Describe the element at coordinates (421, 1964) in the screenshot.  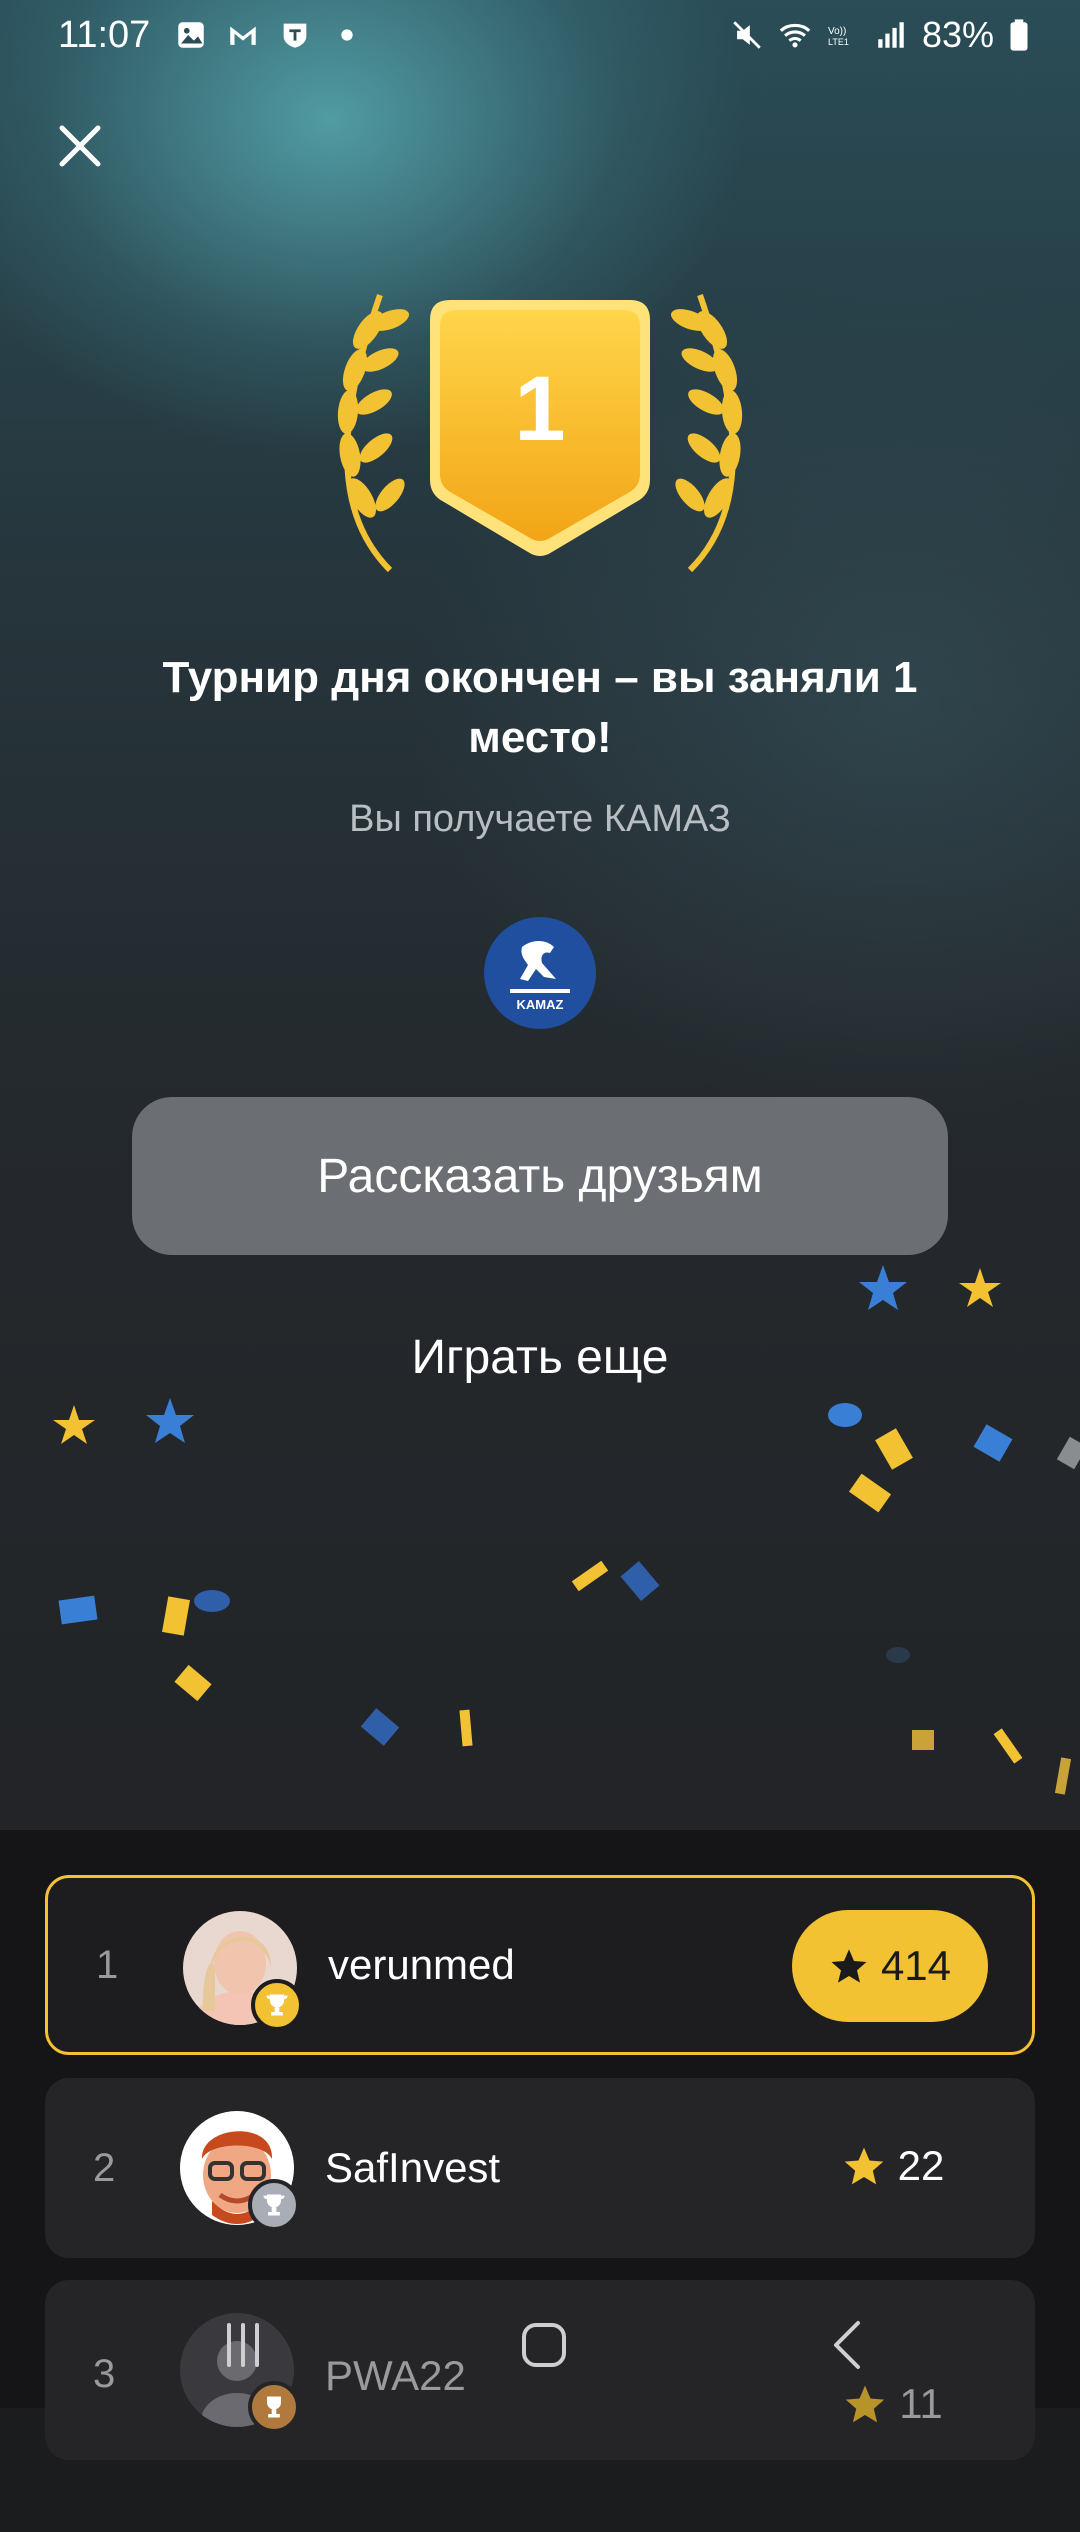
I see `username: verunmed` at that location.